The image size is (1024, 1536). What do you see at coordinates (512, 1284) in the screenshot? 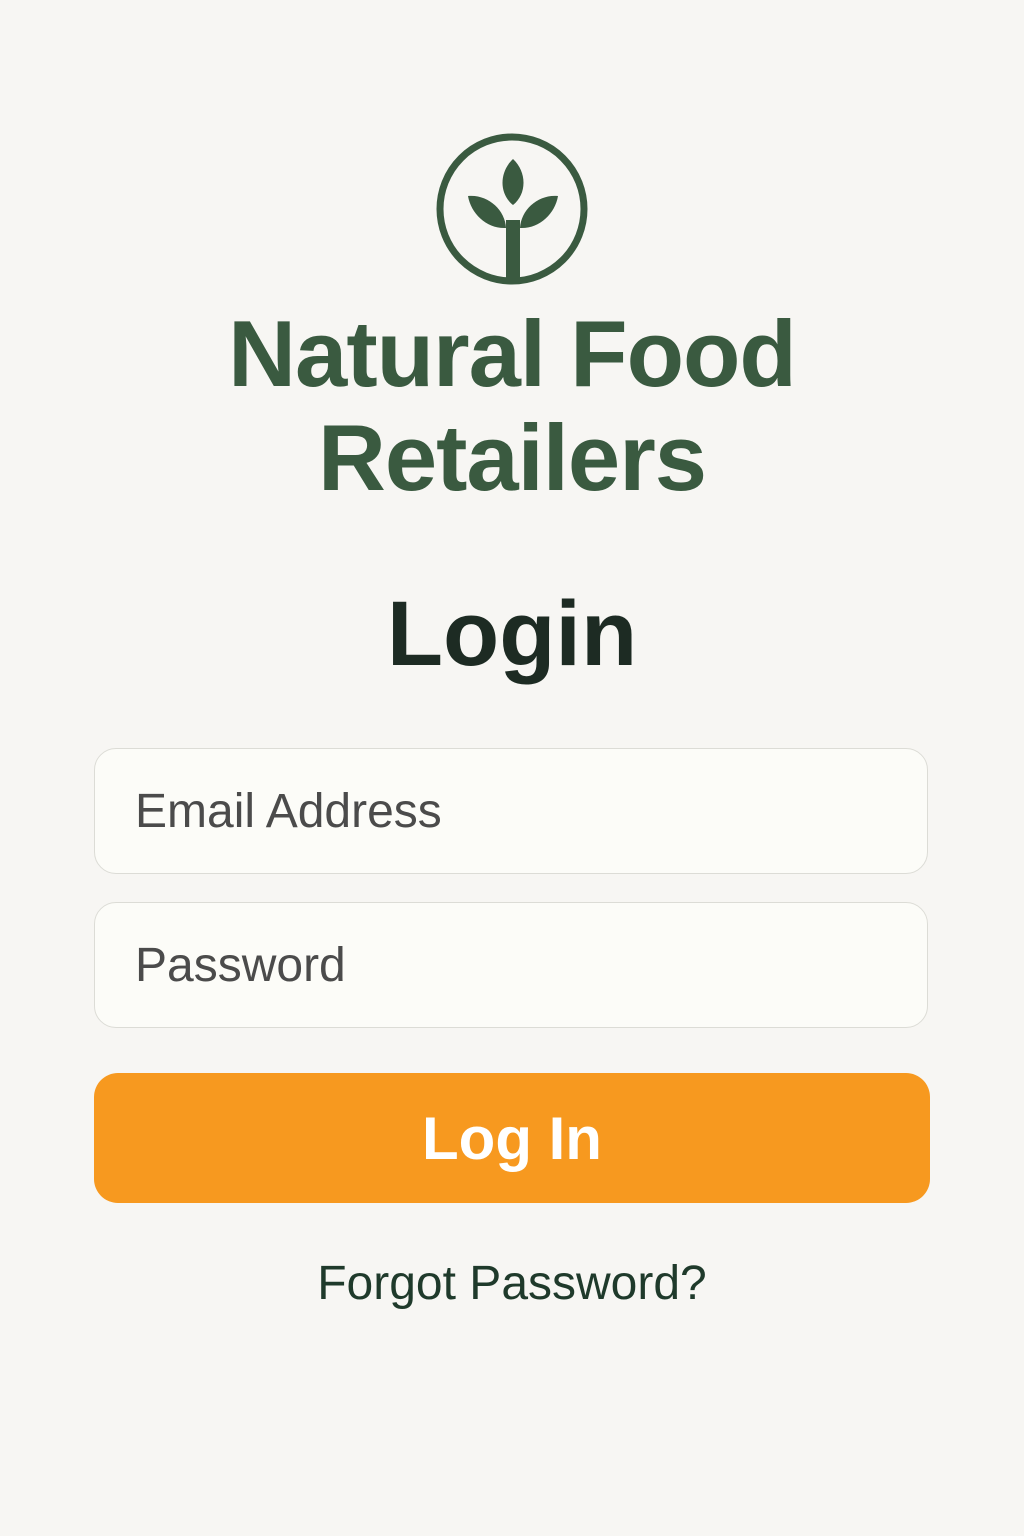
I see `forgot-password-link: Forgot Password?` at bounding box center [512, 1284].